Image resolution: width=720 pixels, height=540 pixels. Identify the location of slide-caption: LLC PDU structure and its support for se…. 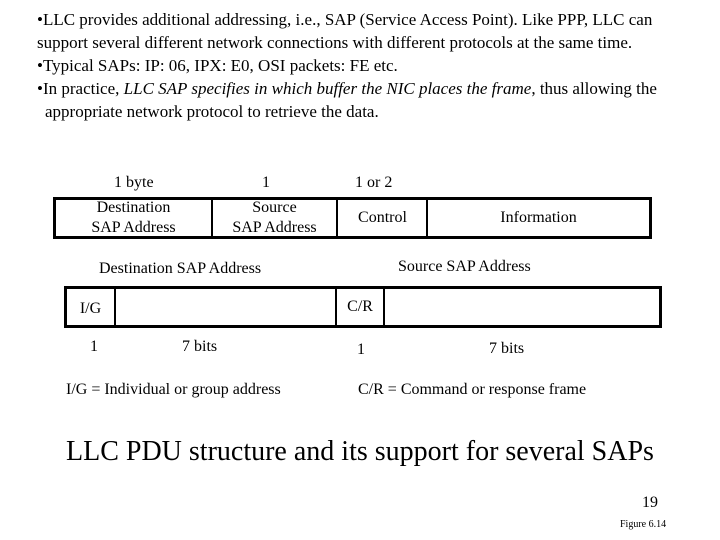
(360, 451).